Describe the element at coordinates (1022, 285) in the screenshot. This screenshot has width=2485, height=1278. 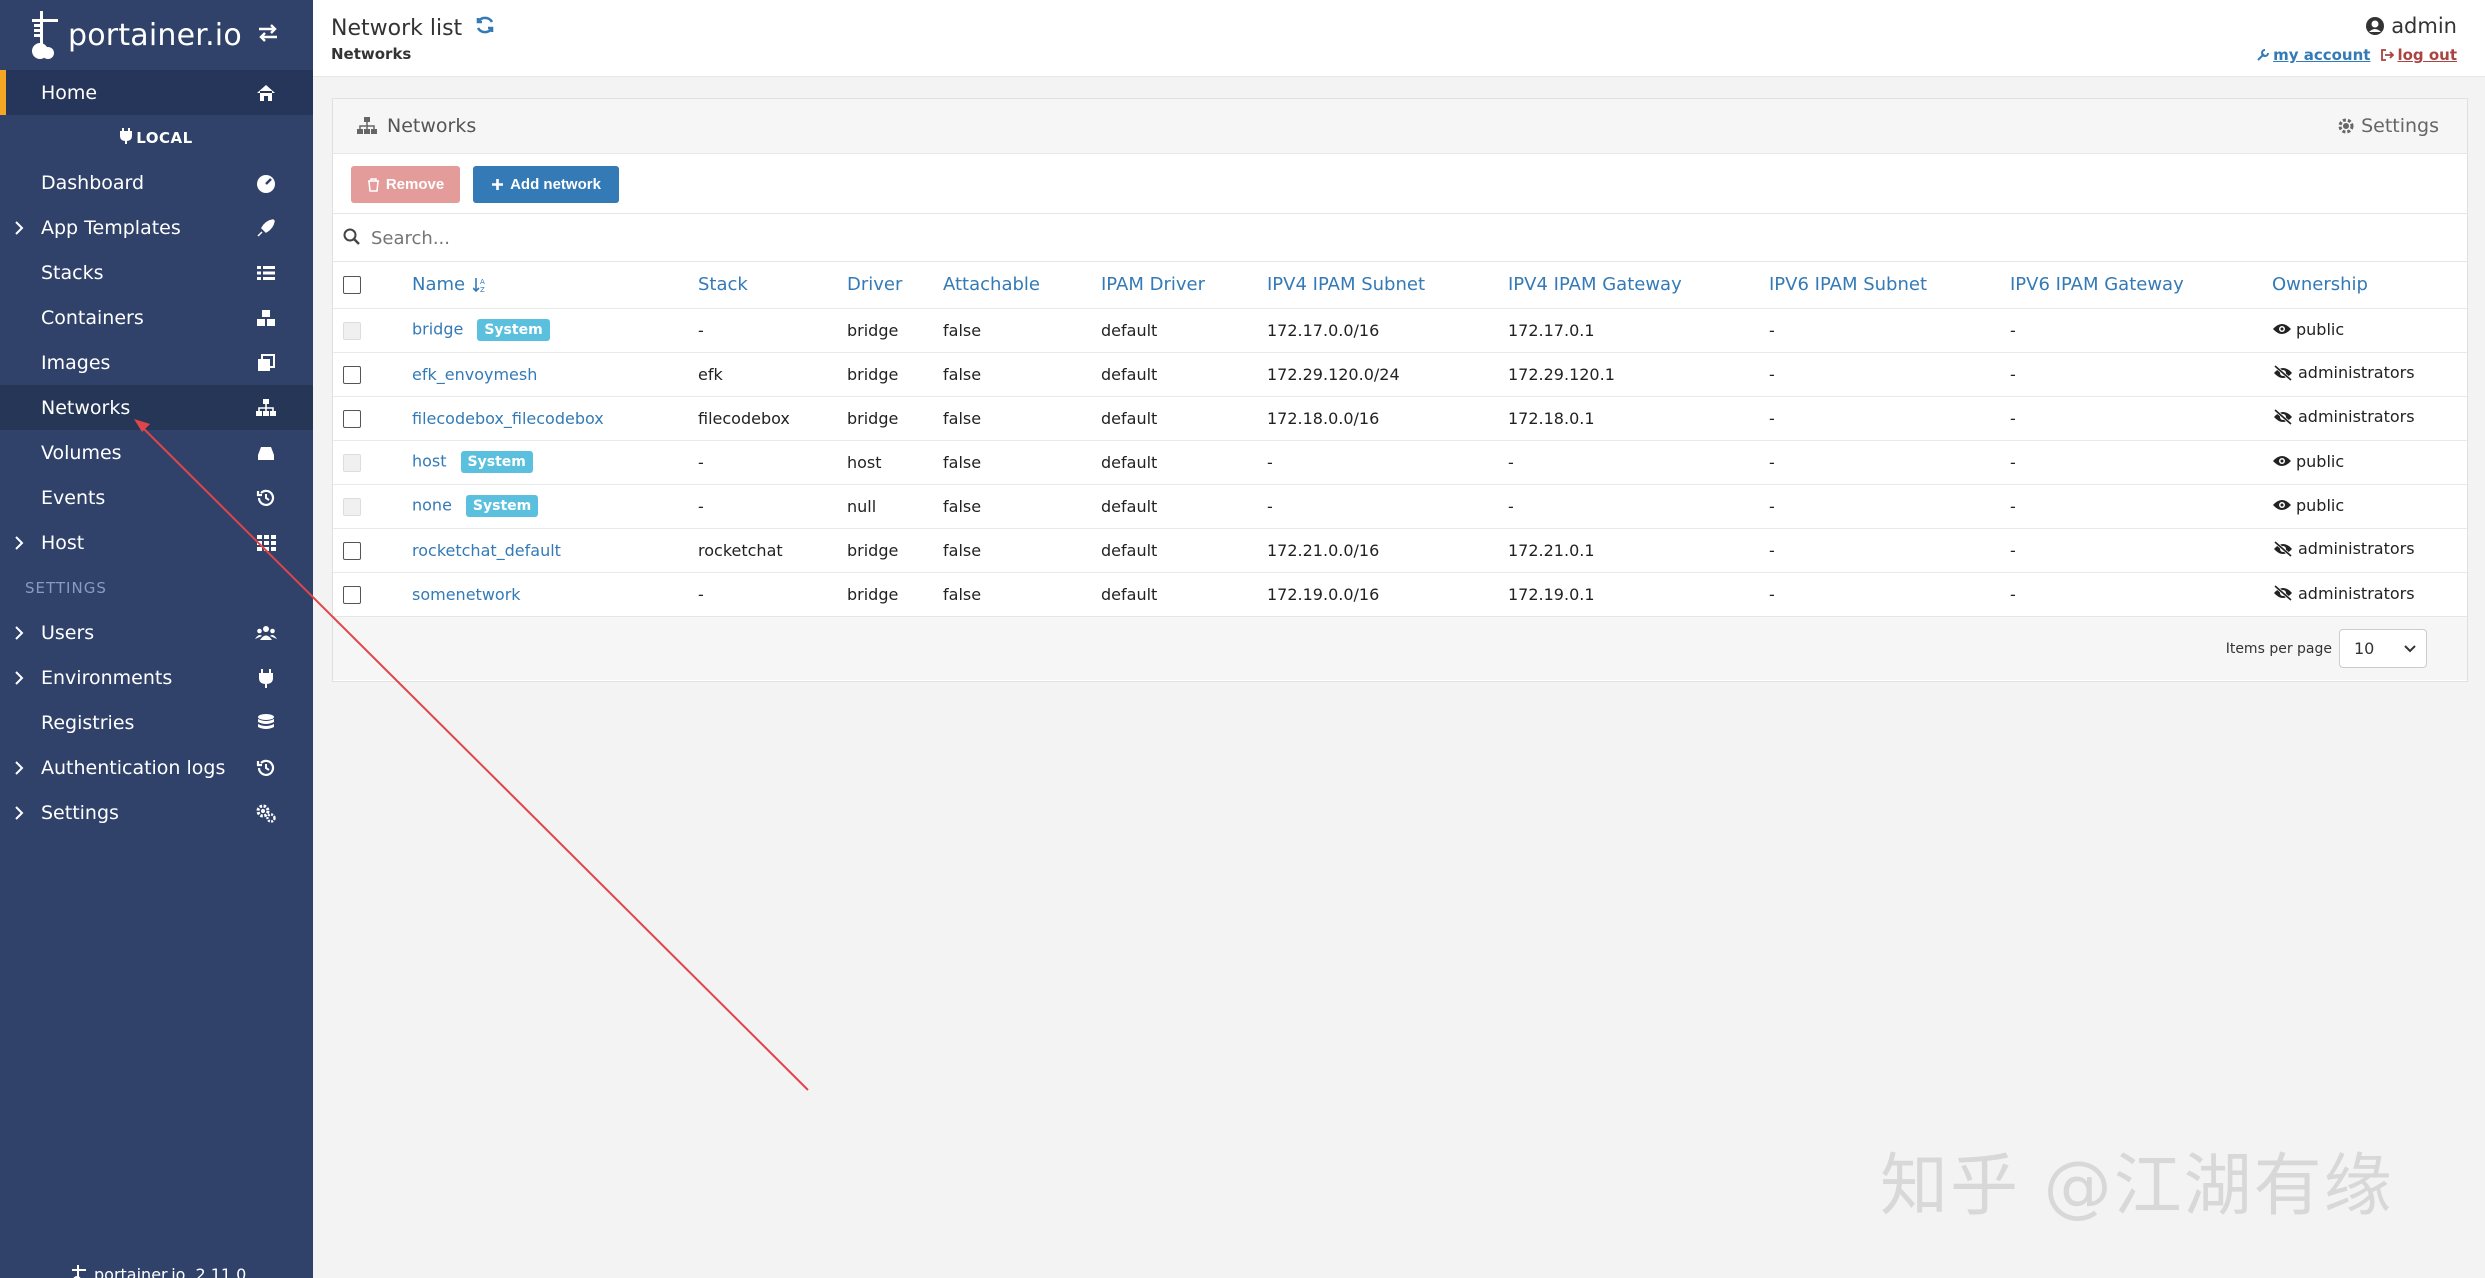
I see `column-header-attachable: Attachable` at that location.